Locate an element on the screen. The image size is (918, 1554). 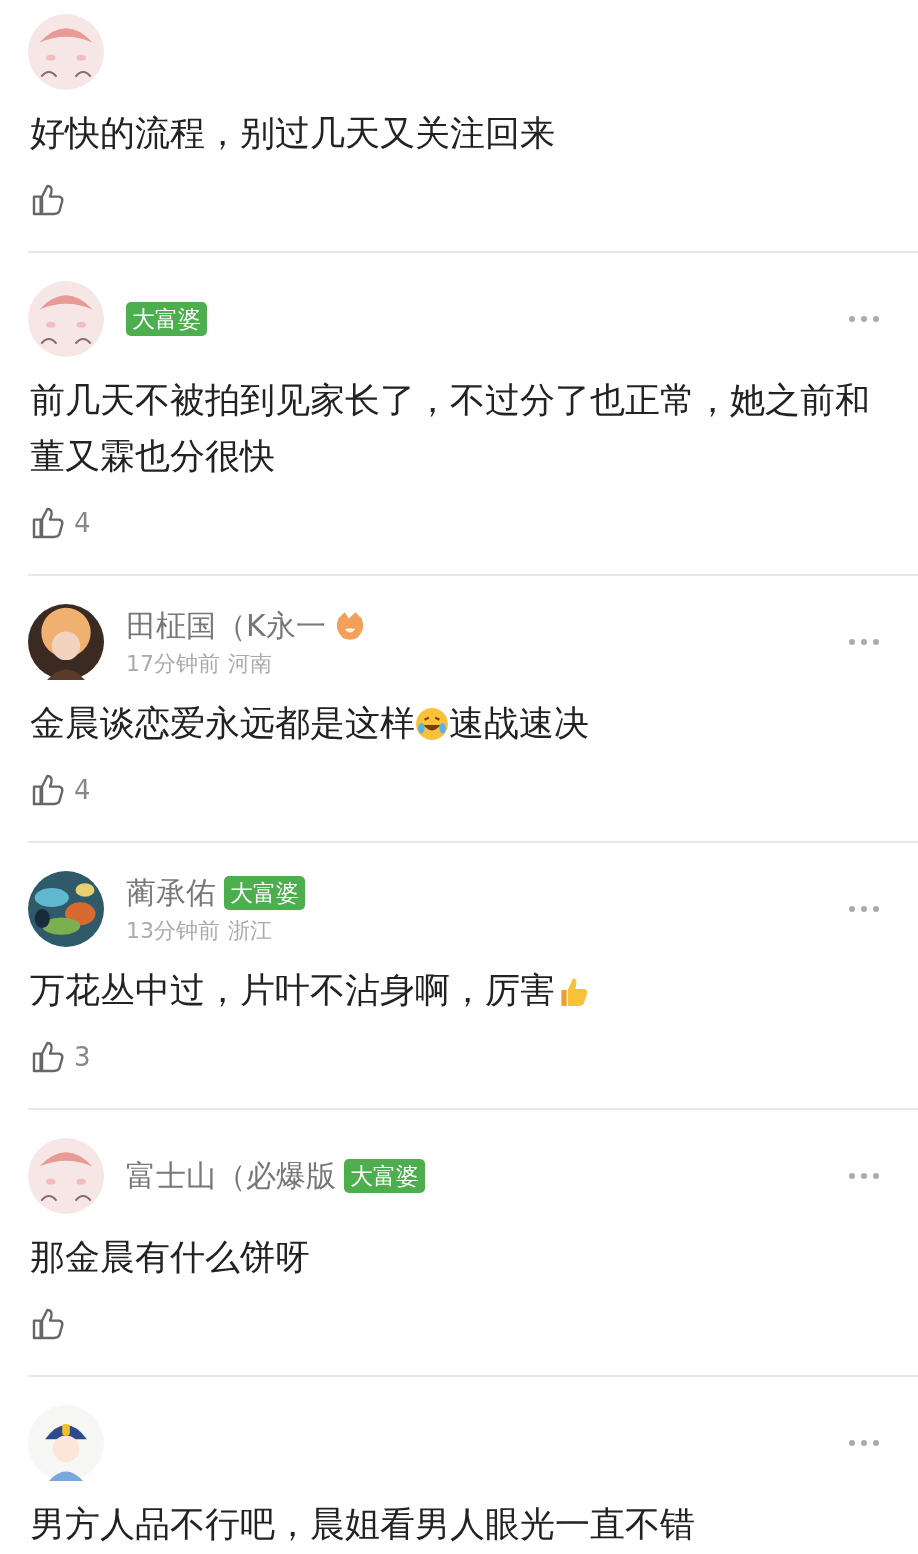
post-region: 浙江 is located at coordinates (250, 930).